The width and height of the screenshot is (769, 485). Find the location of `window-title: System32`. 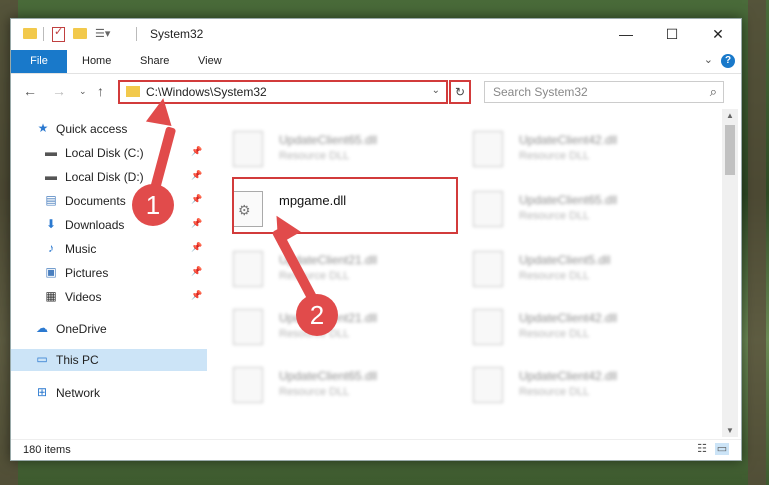

window-title: System32 is located at coordinates (177, 34).